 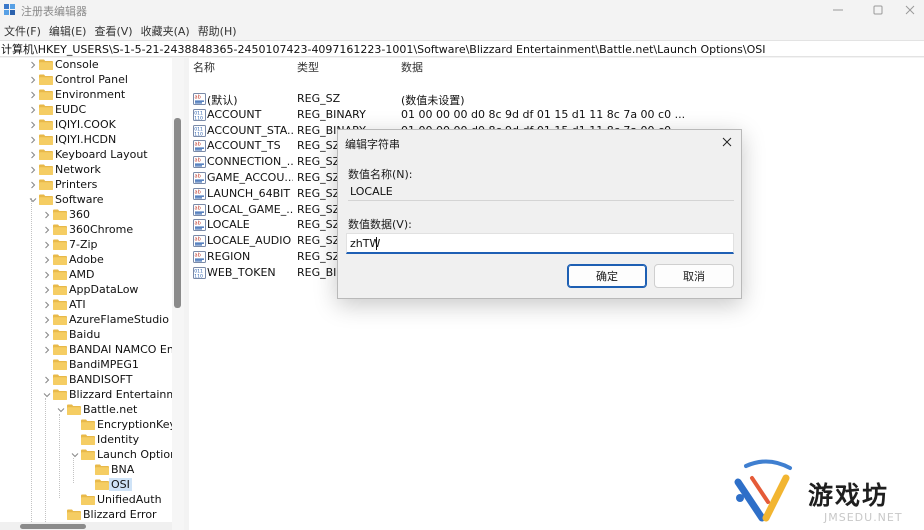 I want to click on tree-node: Control Panel, so click(x=86, y=79).